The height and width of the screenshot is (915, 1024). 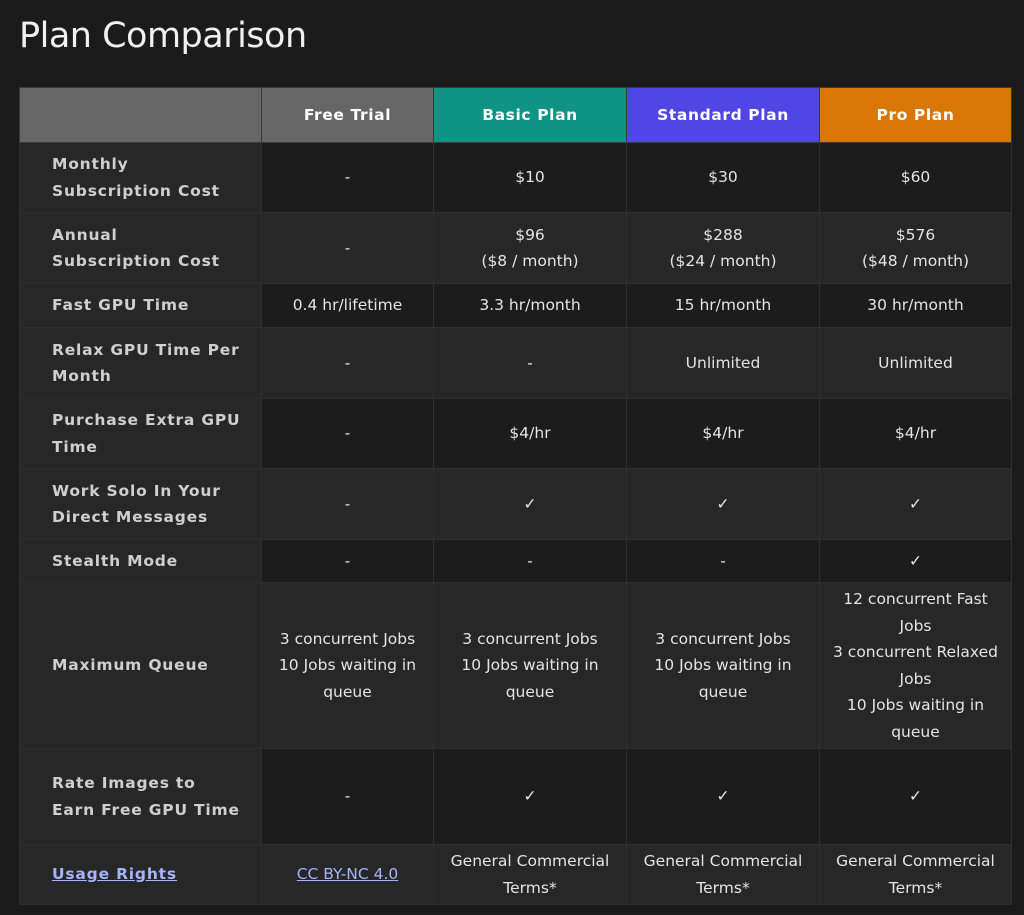 I want to click on header-pro-plan: Pro Plan, so click(x=915, y=115).